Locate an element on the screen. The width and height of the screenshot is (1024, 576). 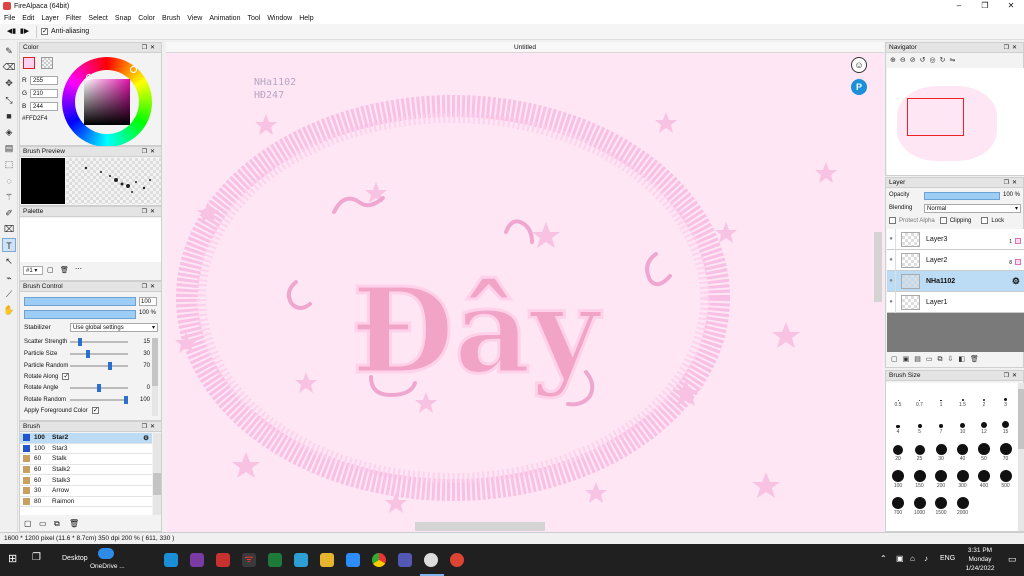
brush-size-100: 100 is located at coordinates (898, 479).